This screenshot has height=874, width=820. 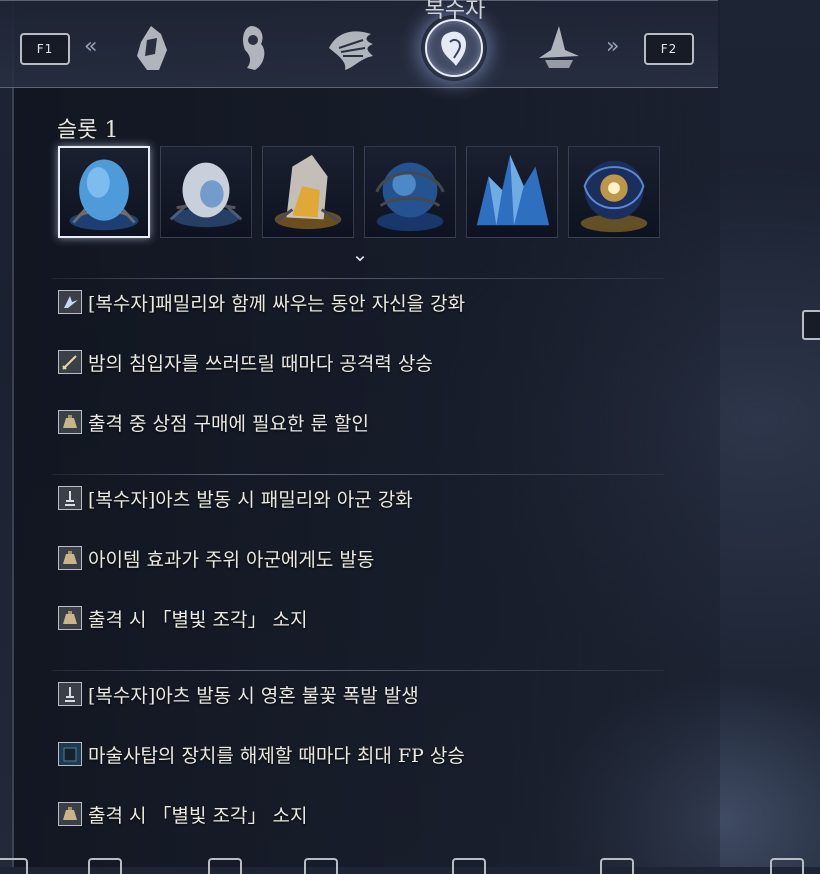 What do you see at coordinates (70, 302) in the screenshot?
I see `sparkle-icon` at bounding box center [70, 302].